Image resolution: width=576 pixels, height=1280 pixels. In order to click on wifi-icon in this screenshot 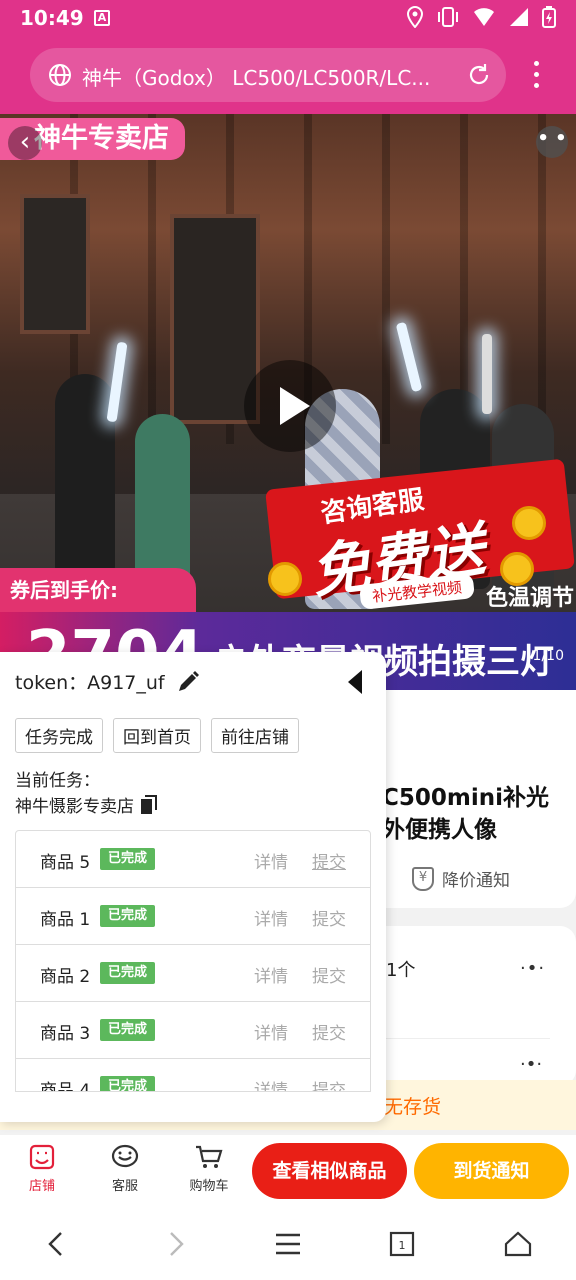, I will do `click(484, 17)`.